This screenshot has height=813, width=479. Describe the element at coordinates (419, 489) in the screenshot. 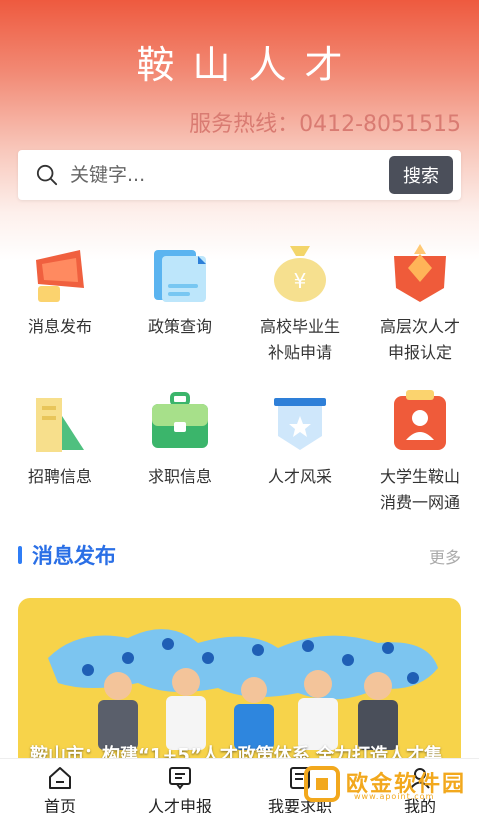

I see `service-label: 大学生鞍山 消费一网通` at that location.